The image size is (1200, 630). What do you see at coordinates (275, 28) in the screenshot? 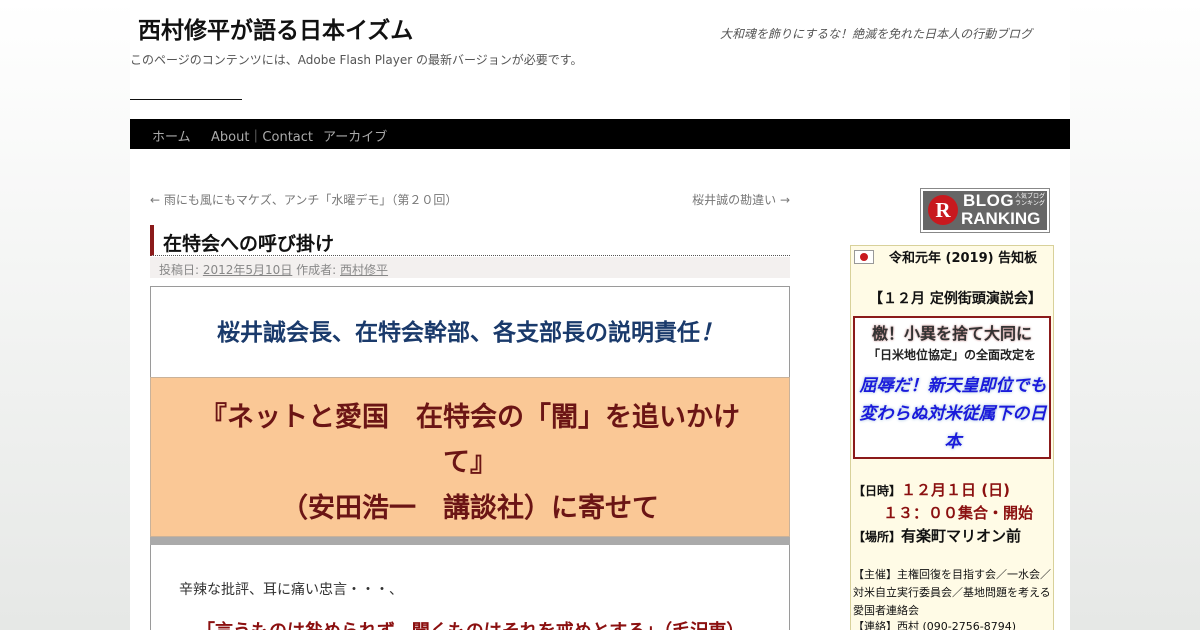
I see `site-title: 西村修平が語る日本イズム` at bounding box center [275, 28].